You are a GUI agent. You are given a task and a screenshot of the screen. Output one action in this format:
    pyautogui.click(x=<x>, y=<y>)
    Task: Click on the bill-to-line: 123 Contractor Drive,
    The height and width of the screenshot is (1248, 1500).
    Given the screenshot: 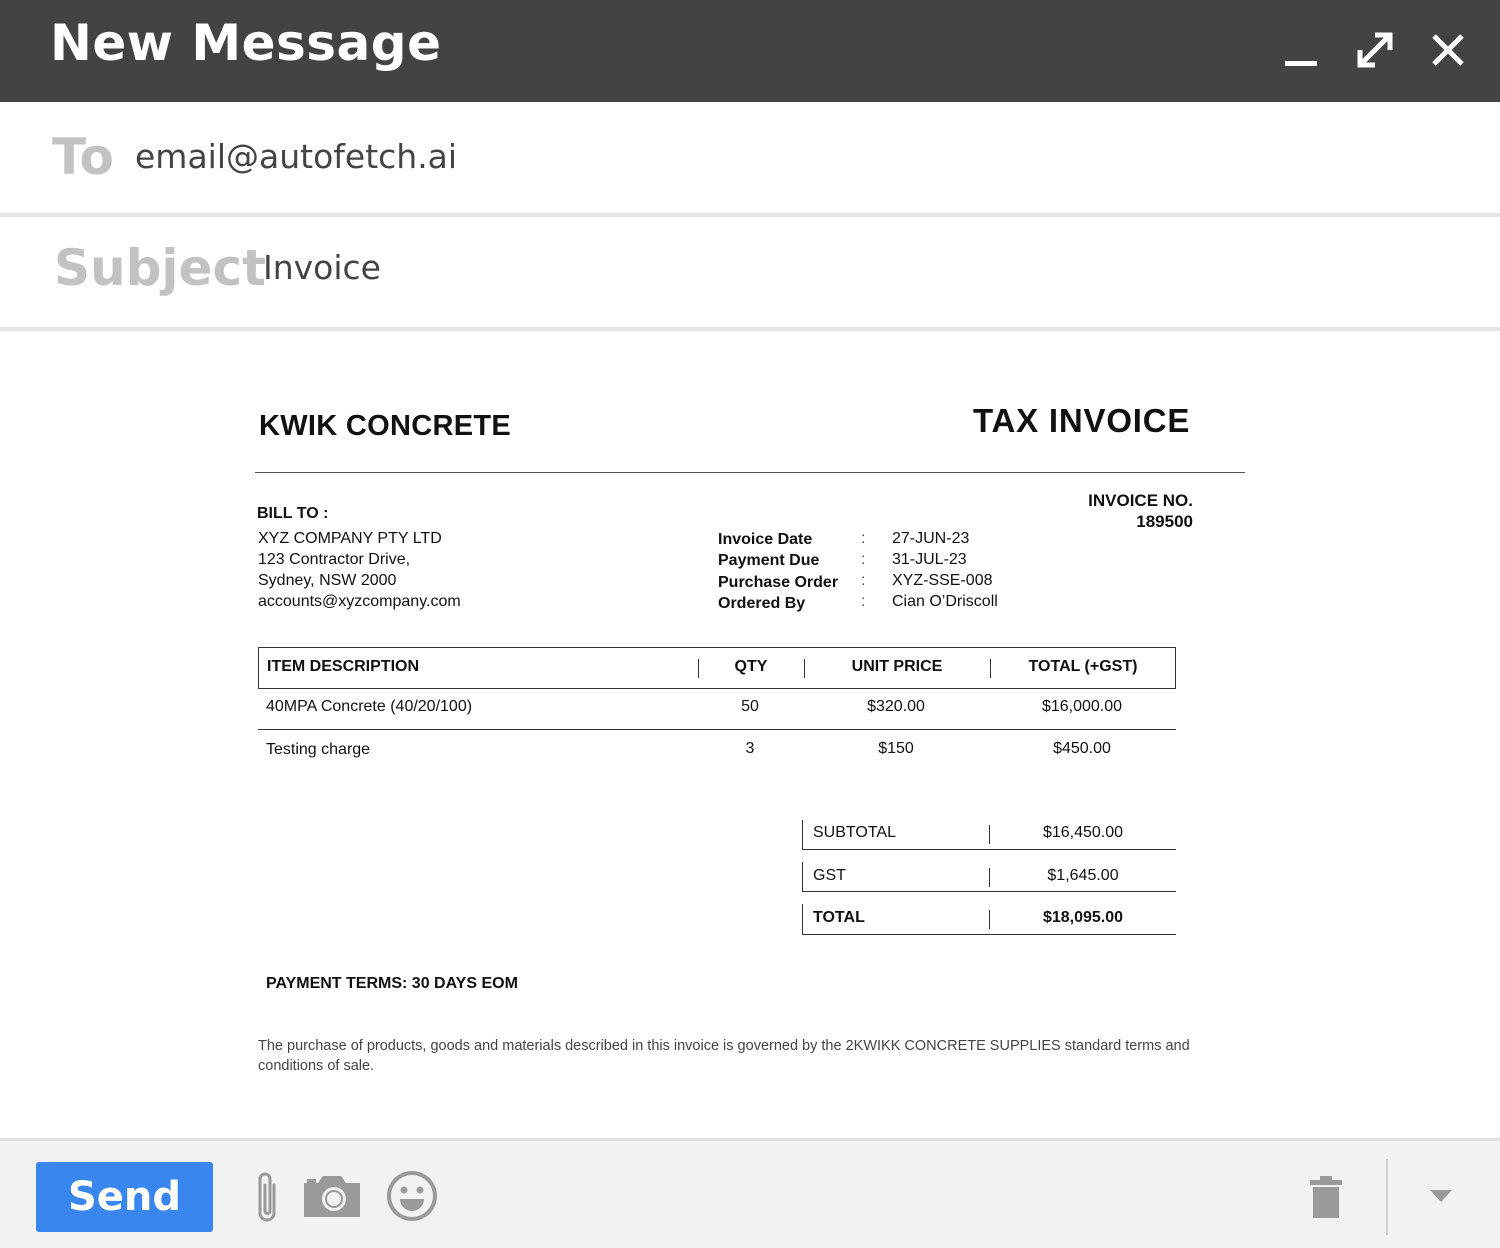 What is the action you would take?
    pyautogui.click(x=334, y=559)
    